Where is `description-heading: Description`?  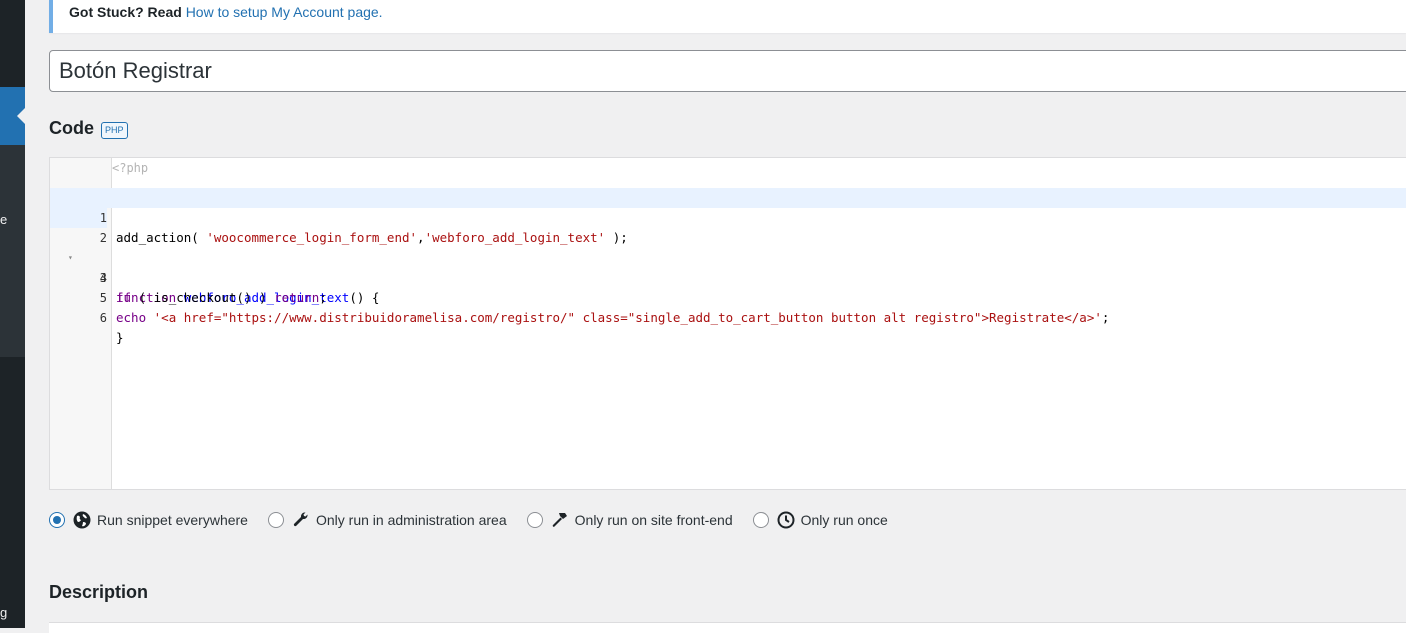 description-heading: Description is located at coordinates (99, 592).